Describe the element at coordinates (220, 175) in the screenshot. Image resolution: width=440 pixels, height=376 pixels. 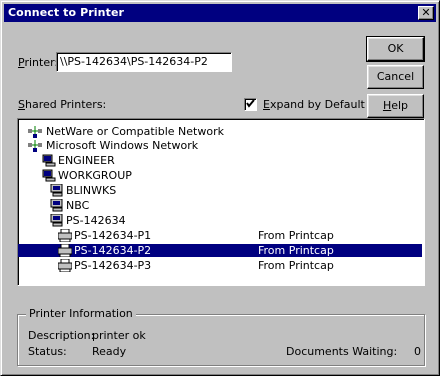
I see `tree-row: WORKGROUP` at that location.